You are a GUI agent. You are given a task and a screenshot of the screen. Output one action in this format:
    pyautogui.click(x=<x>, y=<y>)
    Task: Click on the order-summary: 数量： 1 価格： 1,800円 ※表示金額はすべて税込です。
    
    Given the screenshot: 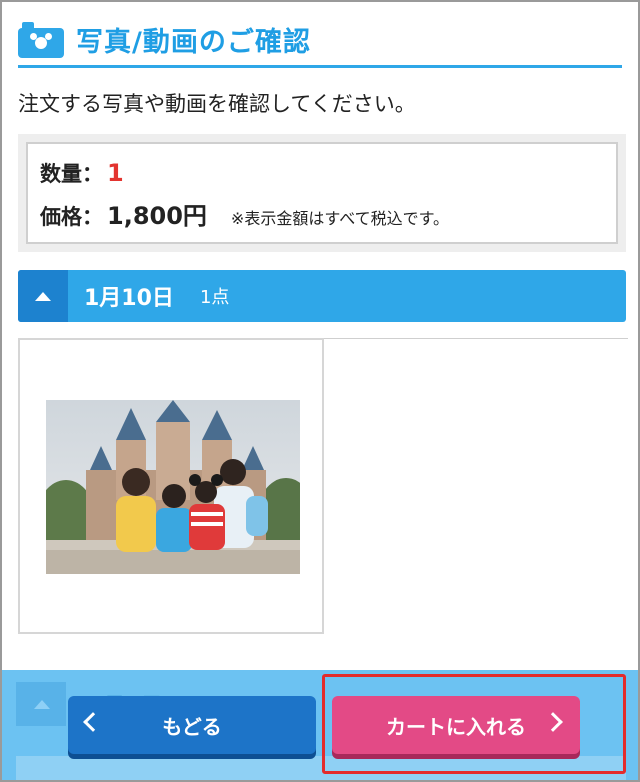 What is the action you would take?
    pyautogui.click(x=322, y=193)
    